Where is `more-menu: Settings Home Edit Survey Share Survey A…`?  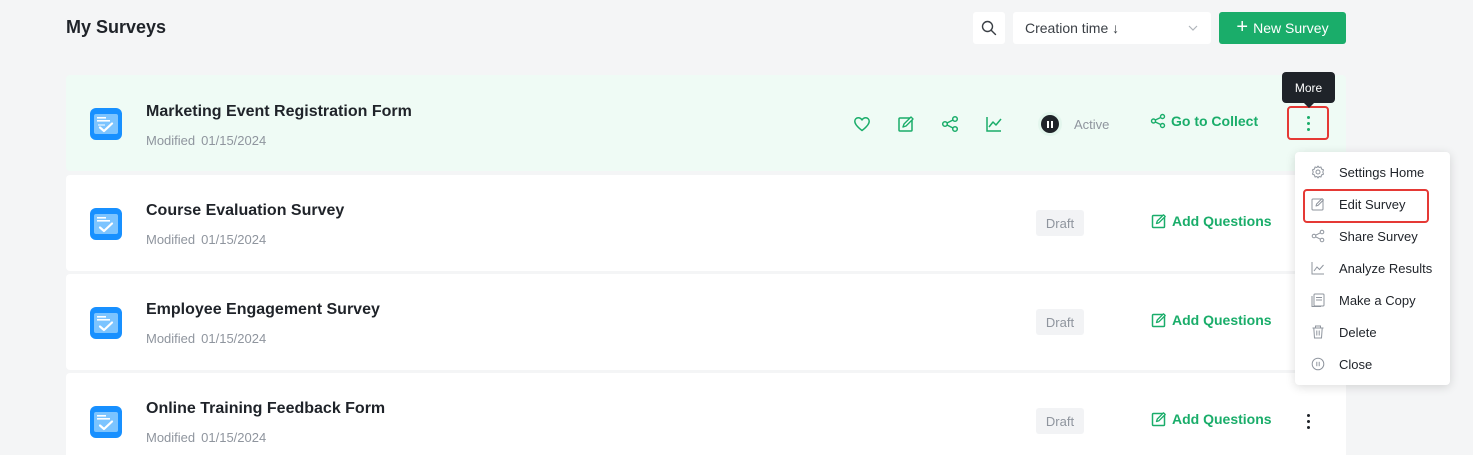 more-menu: Settings Home Edit Survey Share Survey A… is located at coordinates (1372, 268).